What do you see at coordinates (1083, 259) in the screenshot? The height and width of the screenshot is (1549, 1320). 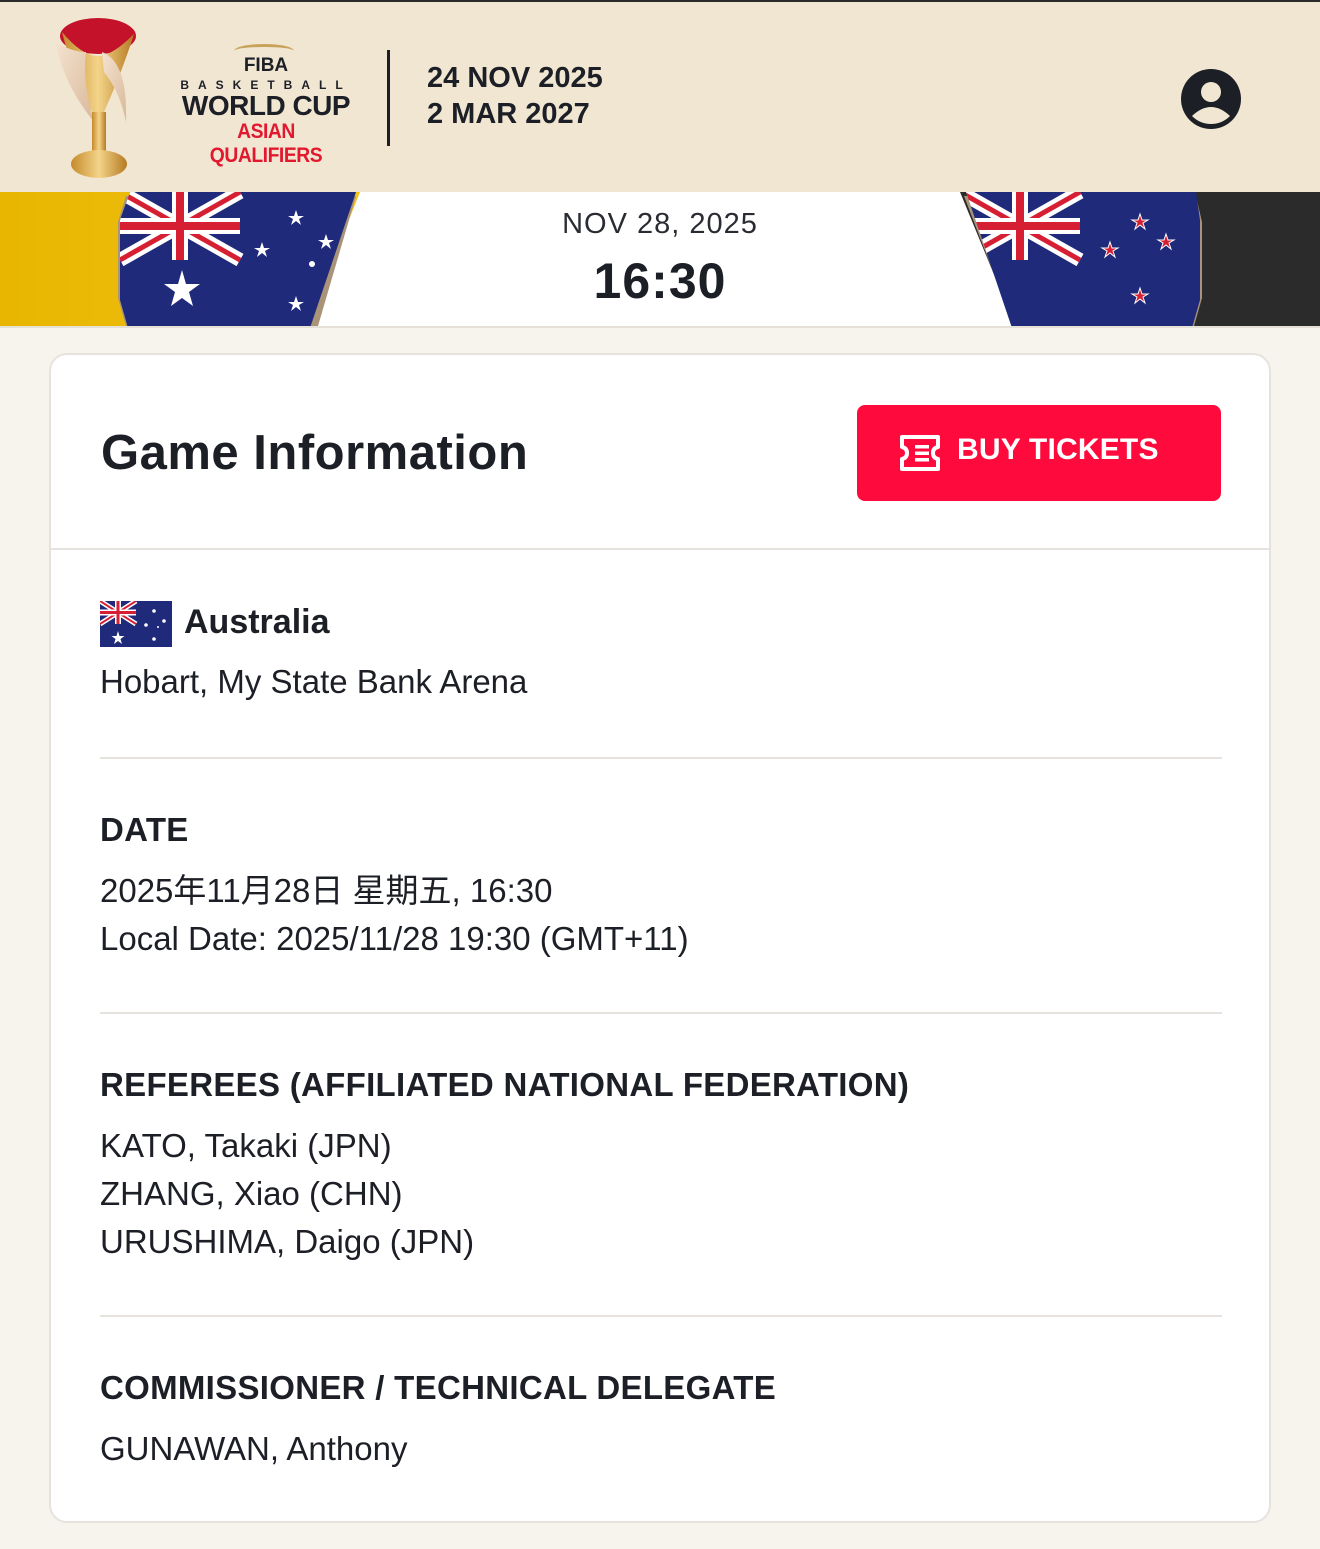 I see `new-zealand-flag` at bounding box center [1083, 259].